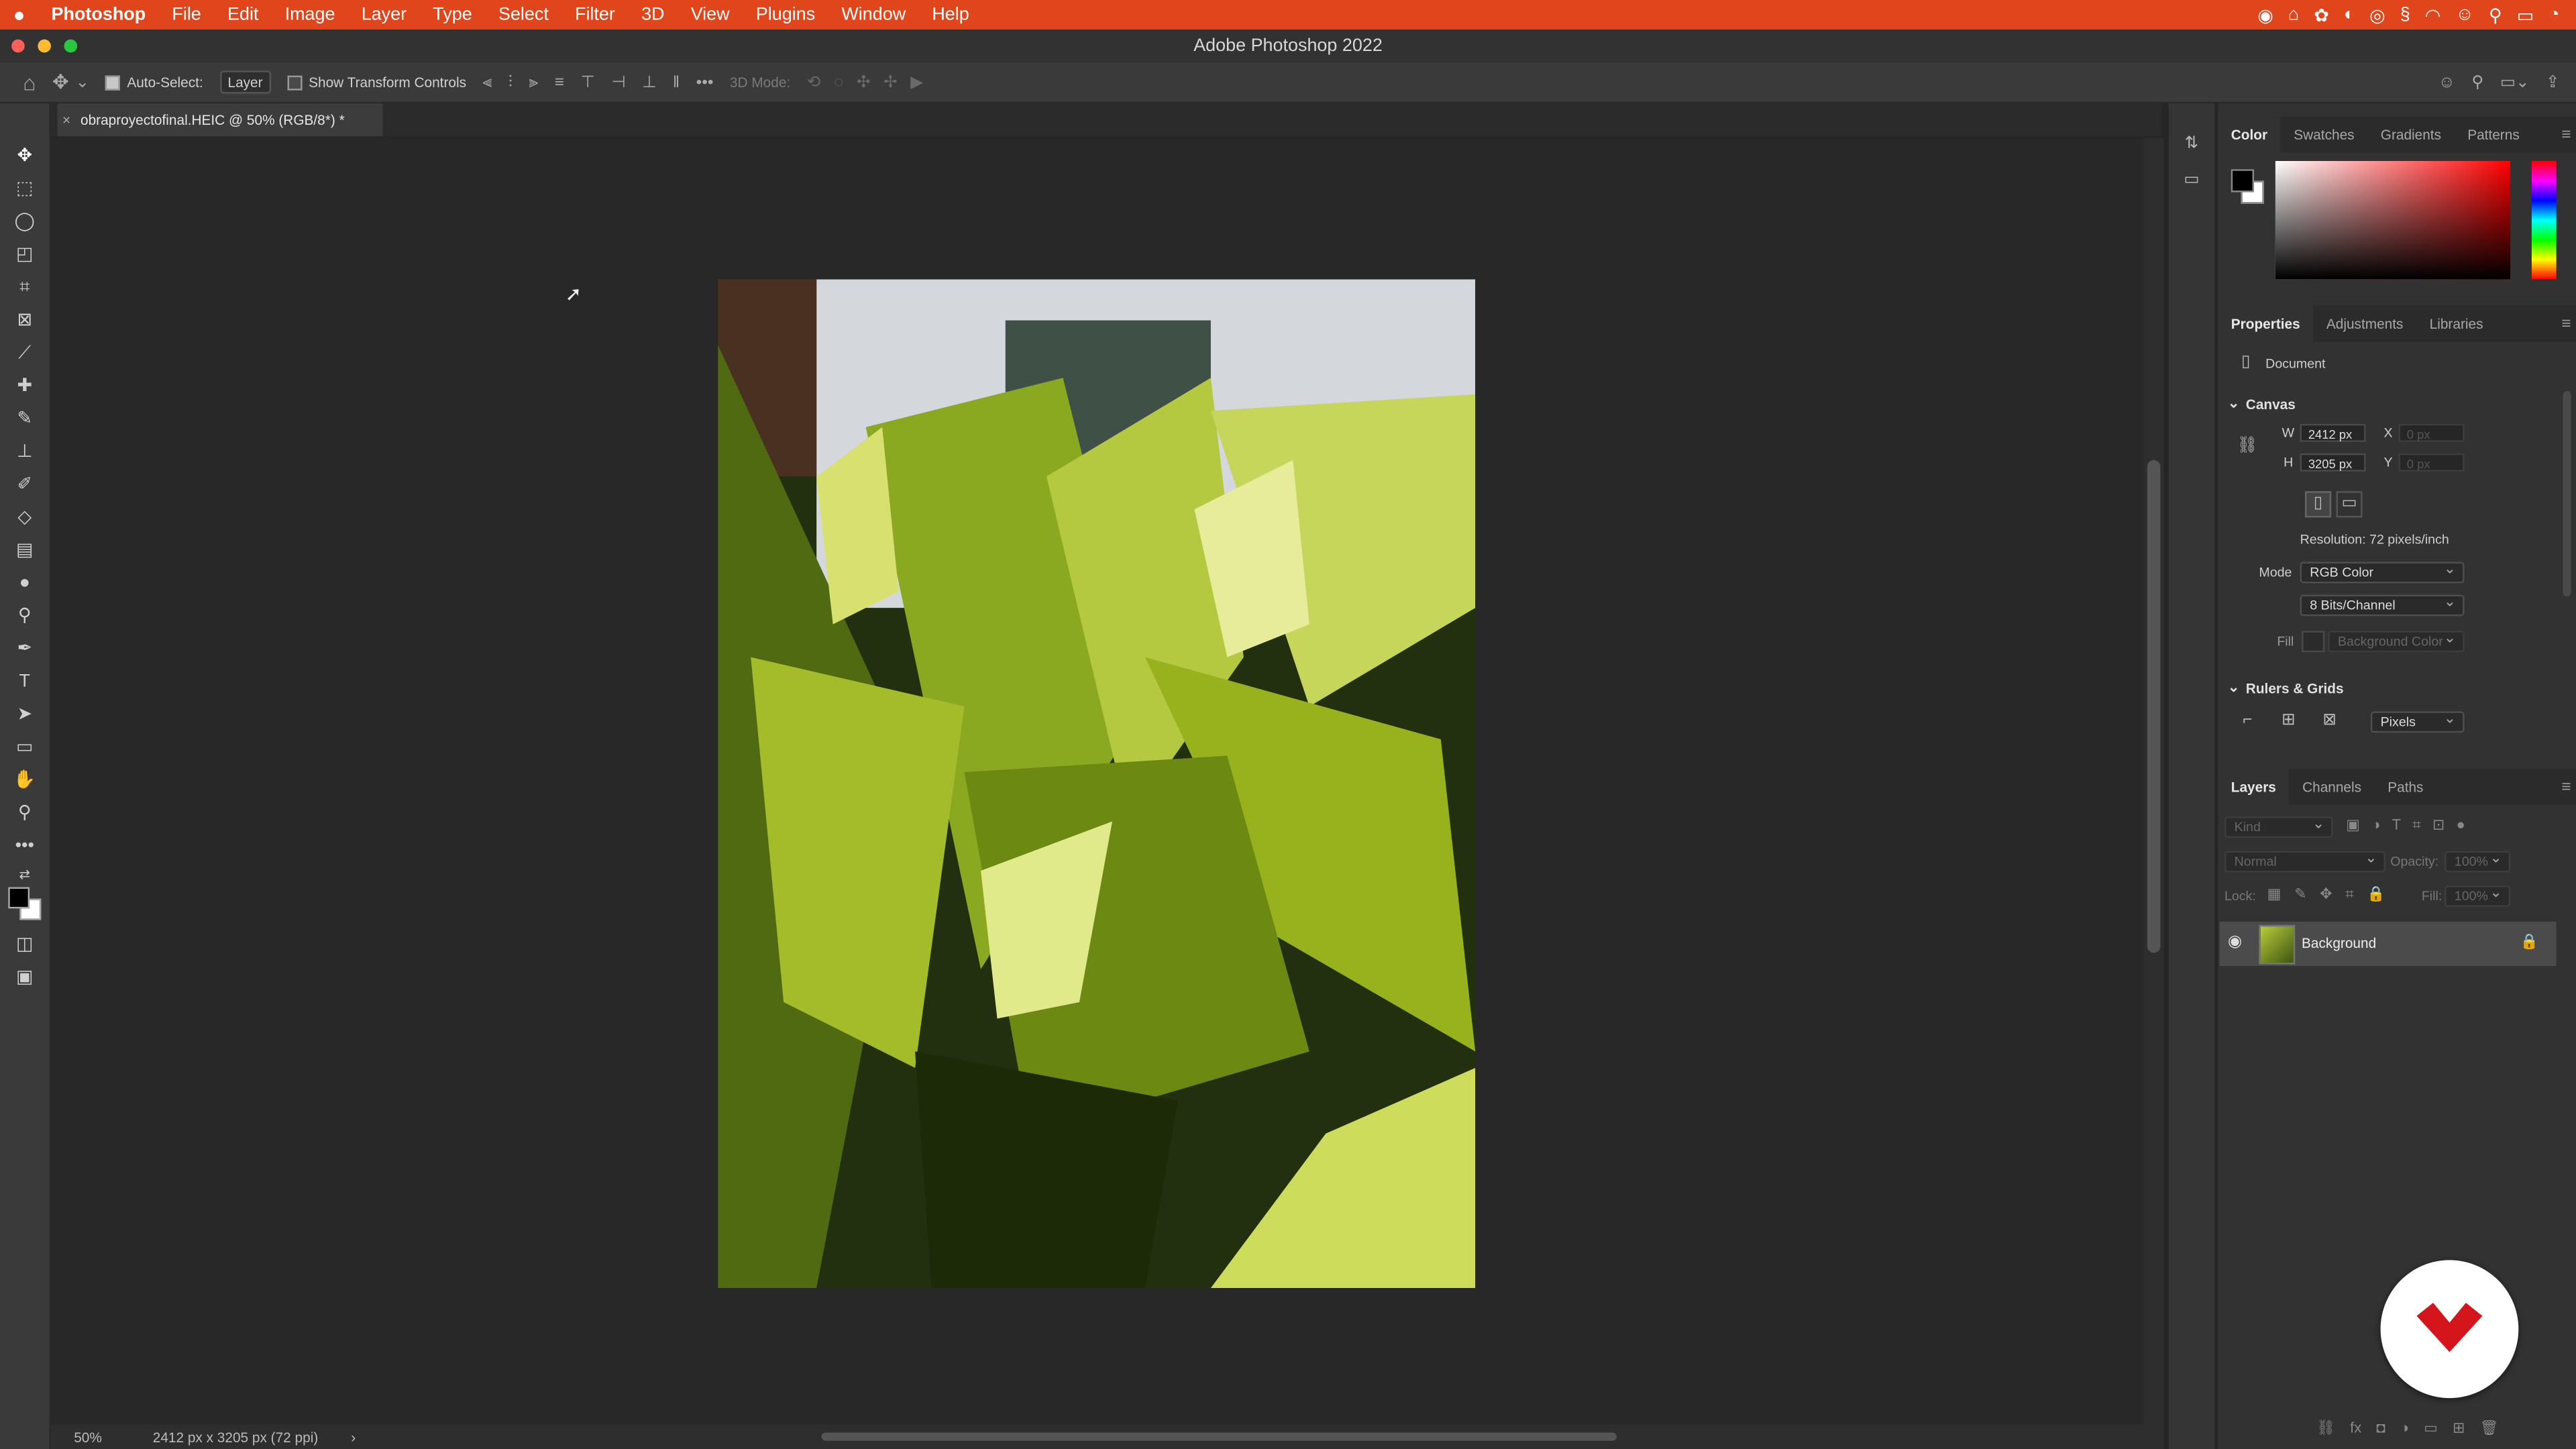 The height and width of the screenshot is (1449, 2576). I want to click on menu-app-photoshop: Photoshop, so click(98, 14).